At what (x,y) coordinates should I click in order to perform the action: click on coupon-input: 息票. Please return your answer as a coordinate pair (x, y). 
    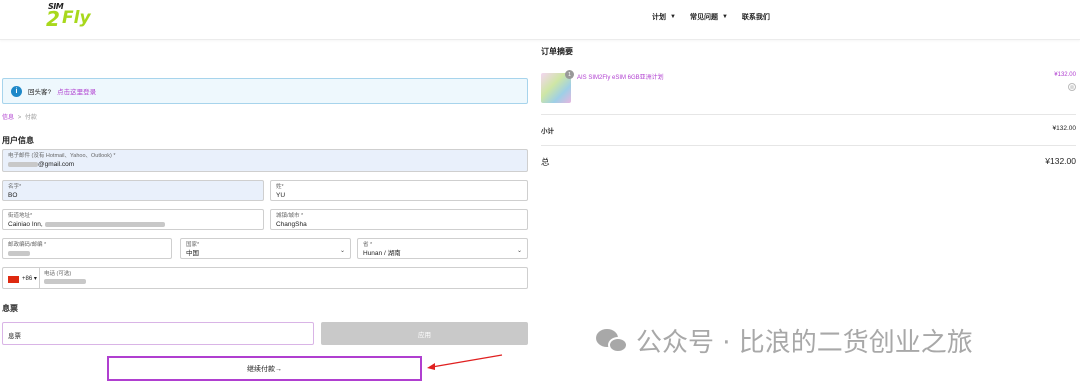
    Looking at the image, I should click on (158, 333).